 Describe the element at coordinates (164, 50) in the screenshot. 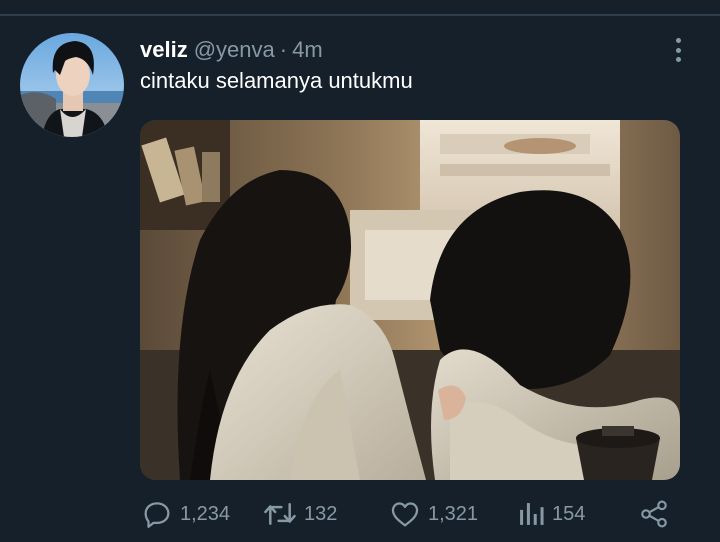

I see `display-name: veliz` at that location.